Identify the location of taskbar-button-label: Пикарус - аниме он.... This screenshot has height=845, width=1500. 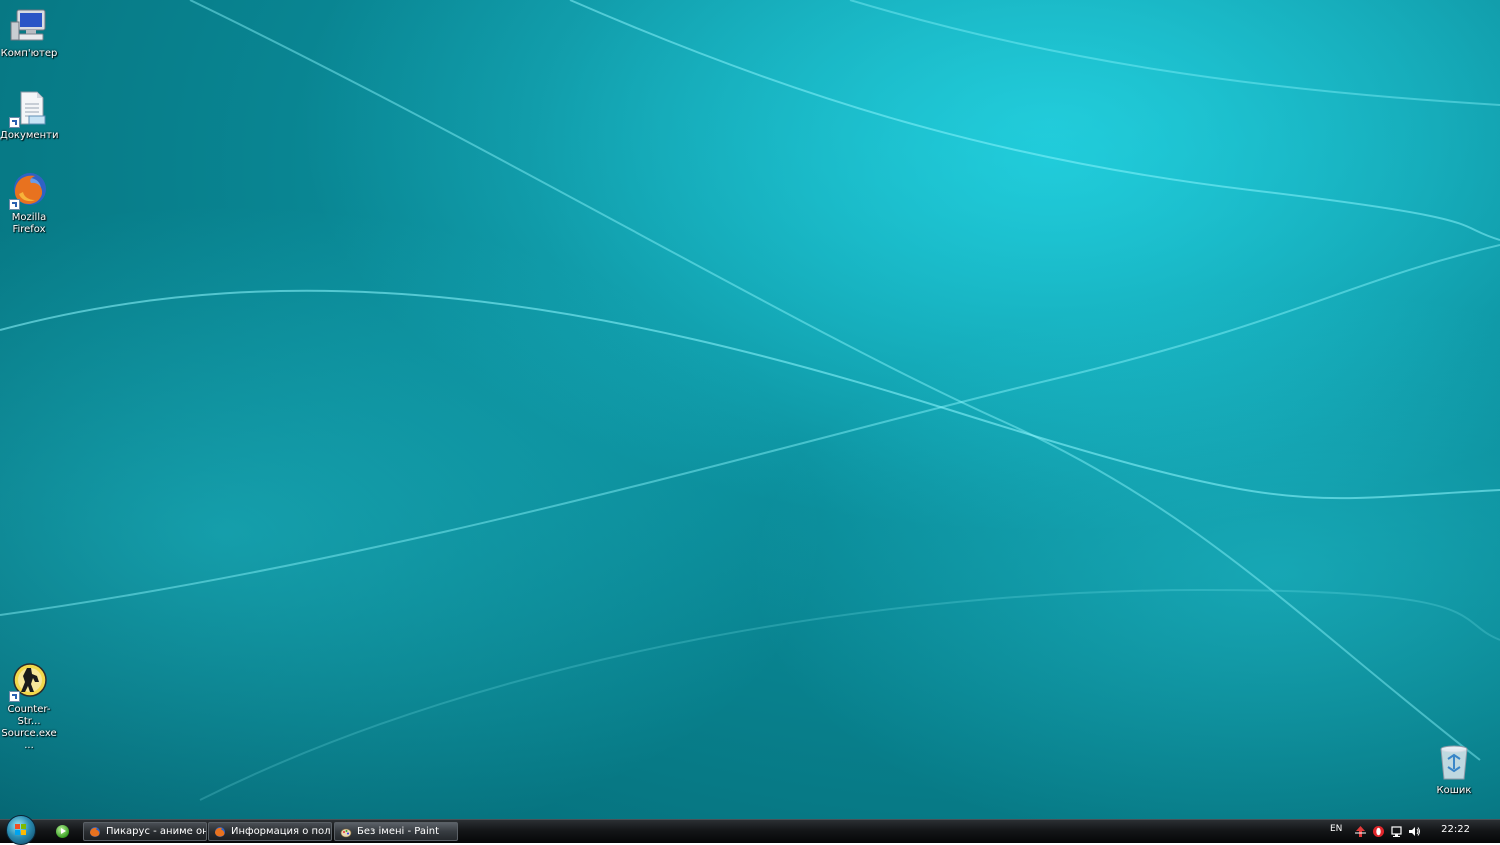
(156, 831).